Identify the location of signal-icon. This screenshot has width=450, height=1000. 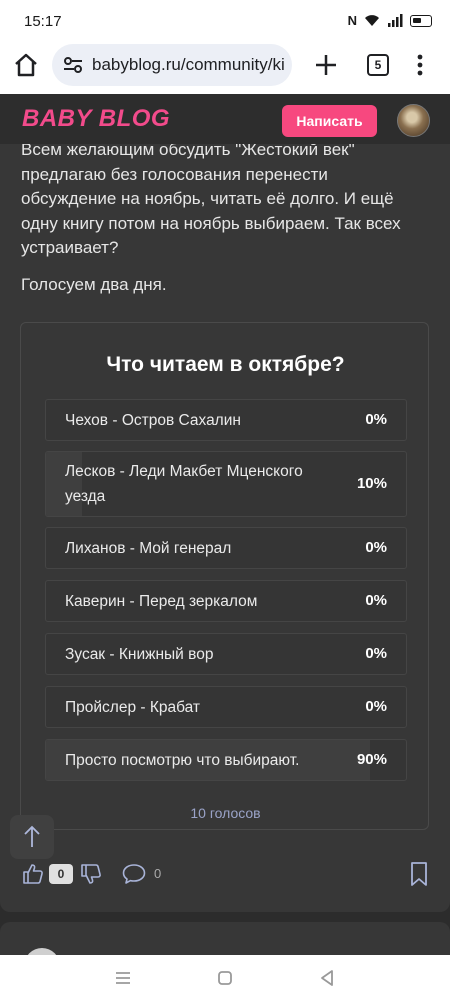
(395, 20).